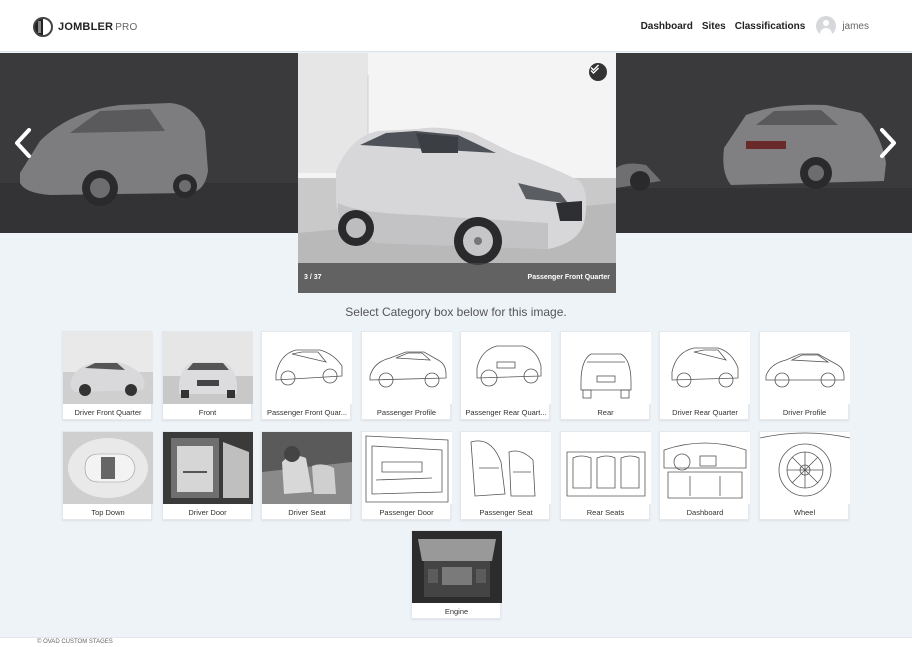  What do you see at coordinates (75, 642) in the screenshot?
I see `copyright-text: © OVAD CUSTOM STAGES` at bounding box center [75, 642].